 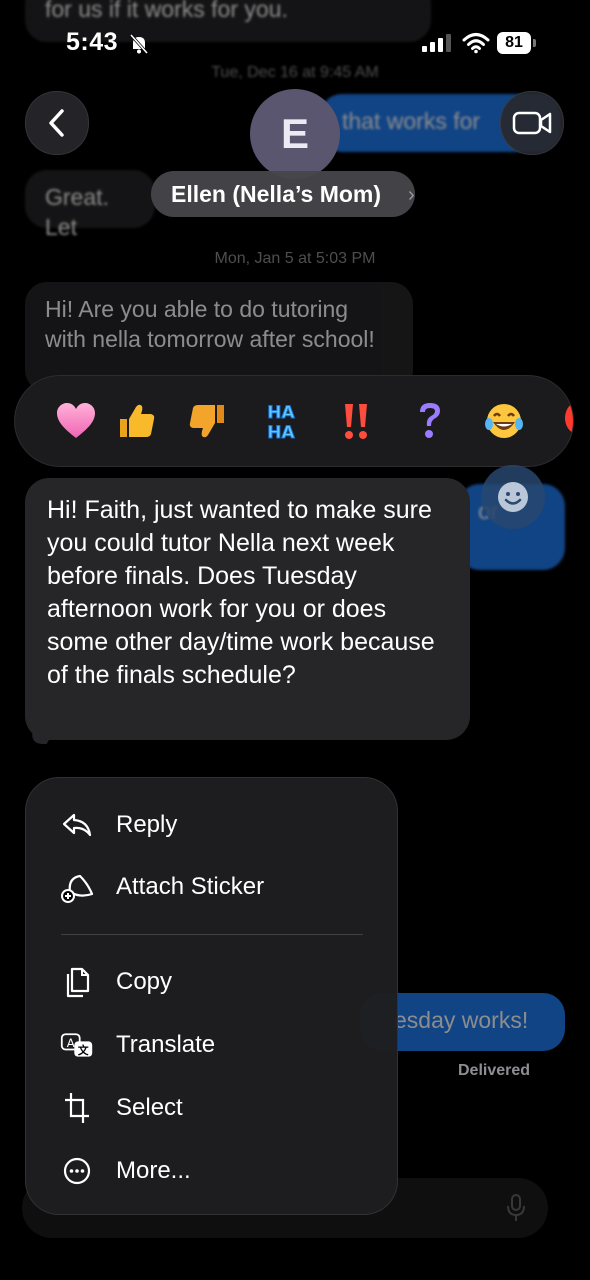 What do you see at coordinates (295, 258) in the screenshot?
I see `timestamp: Mon, Jan 5 at 5:03 PM` at bounding box center [295, 258].